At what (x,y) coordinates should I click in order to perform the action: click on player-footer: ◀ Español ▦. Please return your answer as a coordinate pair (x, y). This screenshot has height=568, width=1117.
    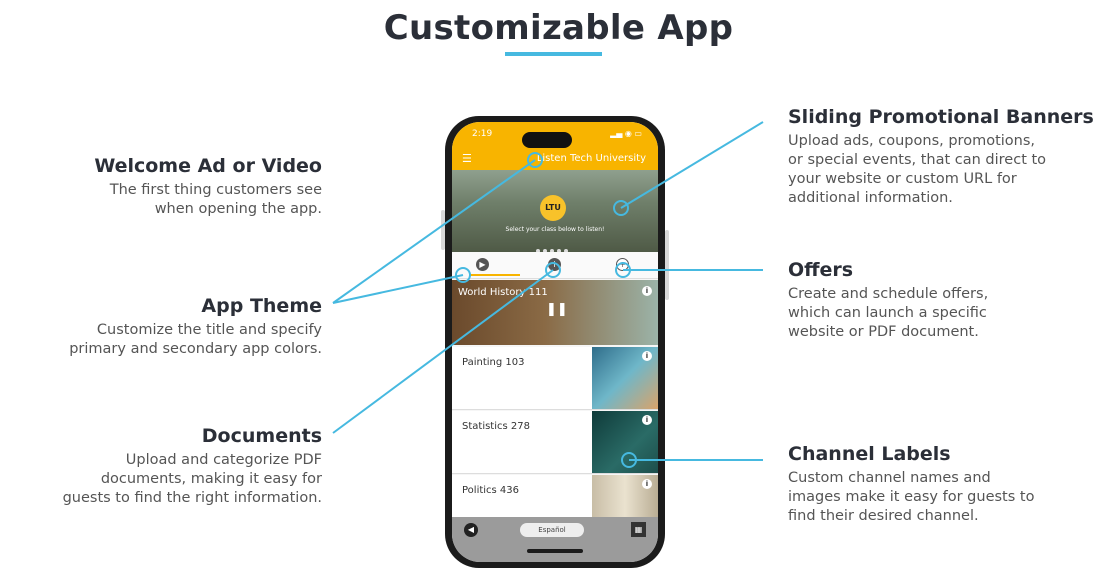
    Looking at the image, I should click on (555, 539).